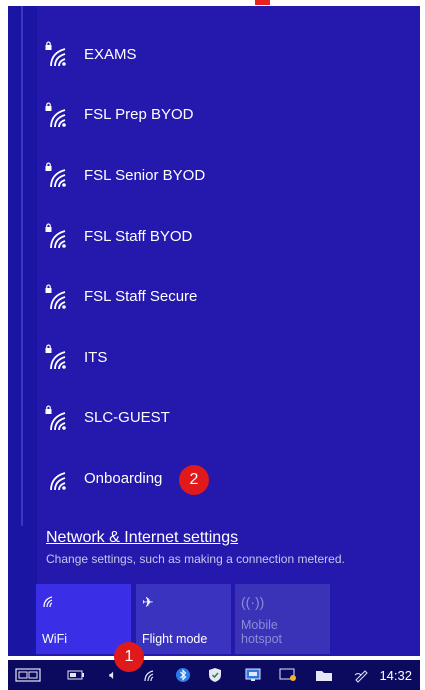 The image size is (425, 690). What do you see at coordinates (183, 619) in the screenshot?
I see `flight-mode-tile: ✈ Flight mode` at bounding box center [183, 619].